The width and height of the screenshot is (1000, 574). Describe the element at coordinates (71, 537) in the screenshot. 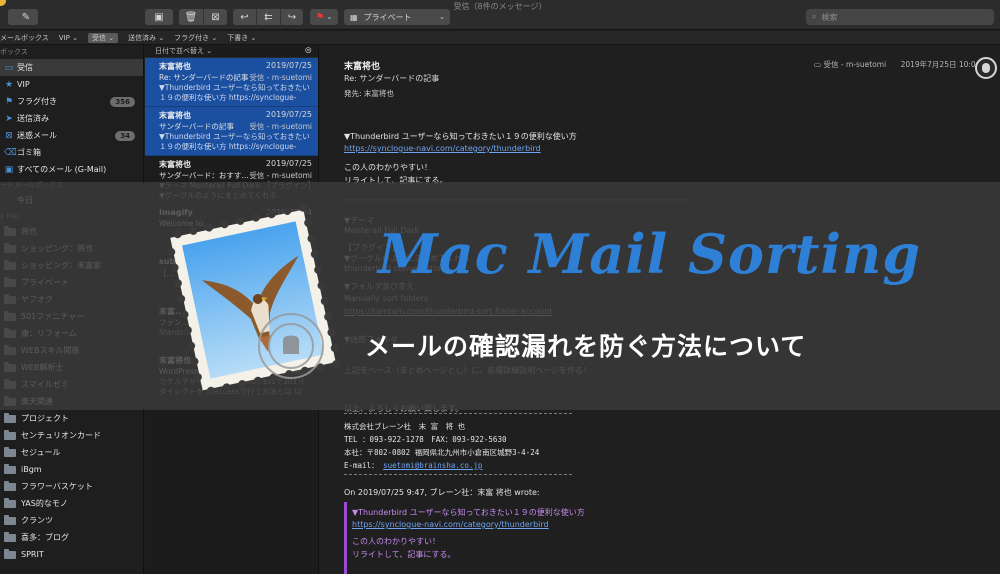

I see `sidebar-folder-18: 喜多：ブログ` at that location.